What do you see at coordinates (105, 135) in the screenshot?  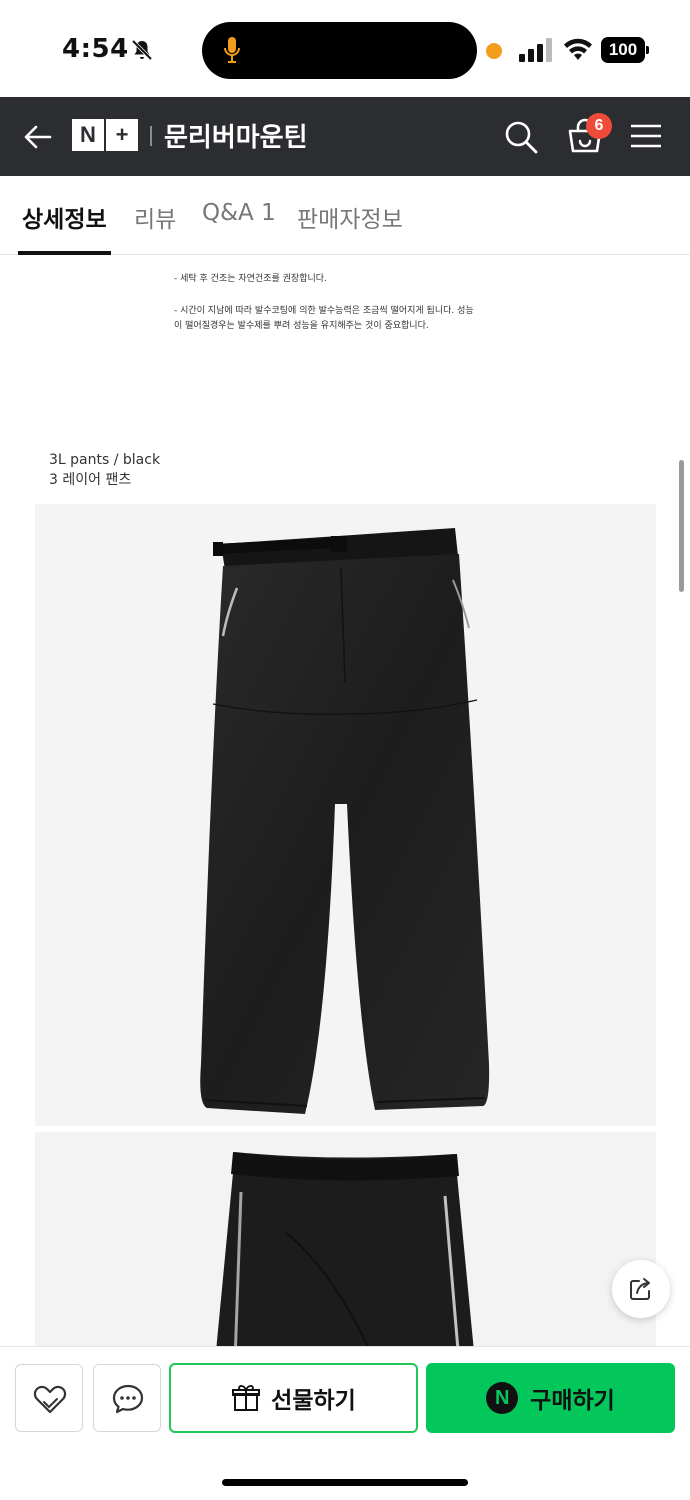 I see `naver-plus-logo: N +` at bounding box center [105, 135].